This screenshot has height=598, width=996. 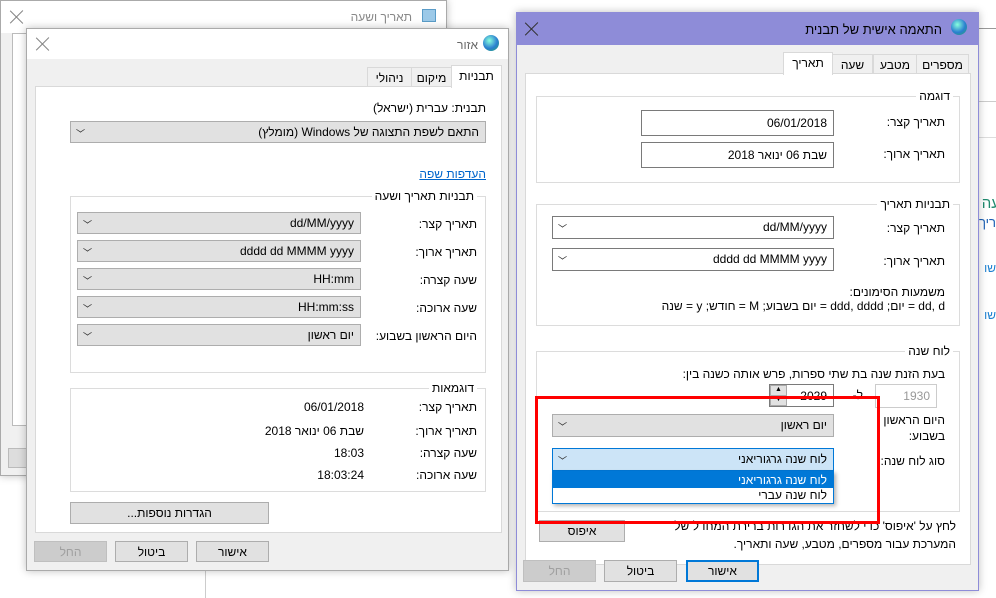 I want to click on tab-numbers: מספרים, so click(x=942, y=64).